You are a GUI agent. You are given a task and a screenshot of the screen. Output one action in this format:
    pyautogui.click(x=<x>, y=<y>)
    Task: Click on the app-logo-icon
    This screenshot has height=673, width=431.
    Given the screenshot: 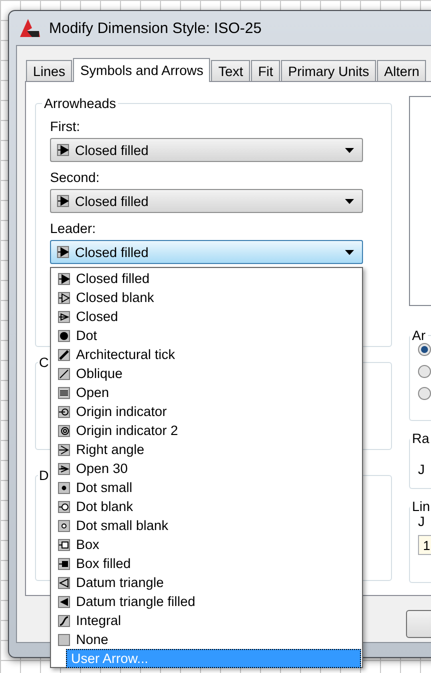 What is the action you would take?
    pyautogui.click(x=30, y=28)
    